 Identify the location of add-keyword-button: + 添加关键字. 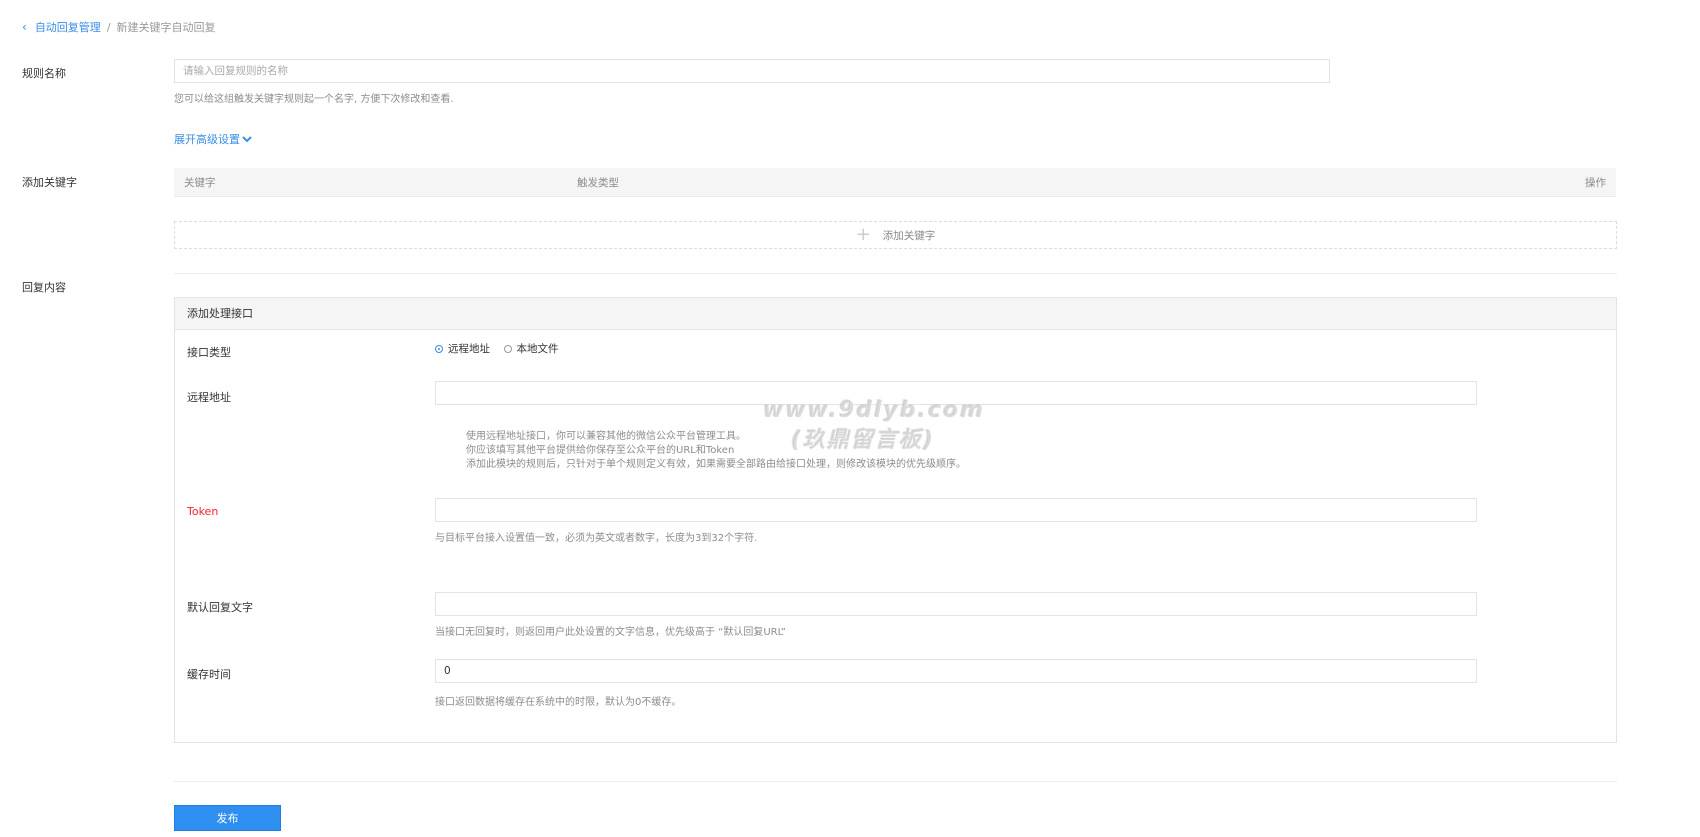
(895, 235).